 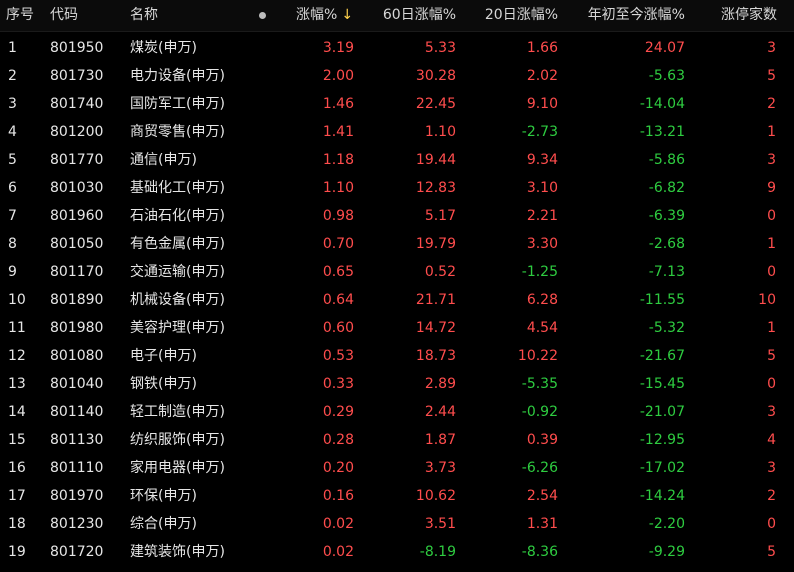 I want to click on cell-change-20d: -1.25, so click(x=539, y=272).